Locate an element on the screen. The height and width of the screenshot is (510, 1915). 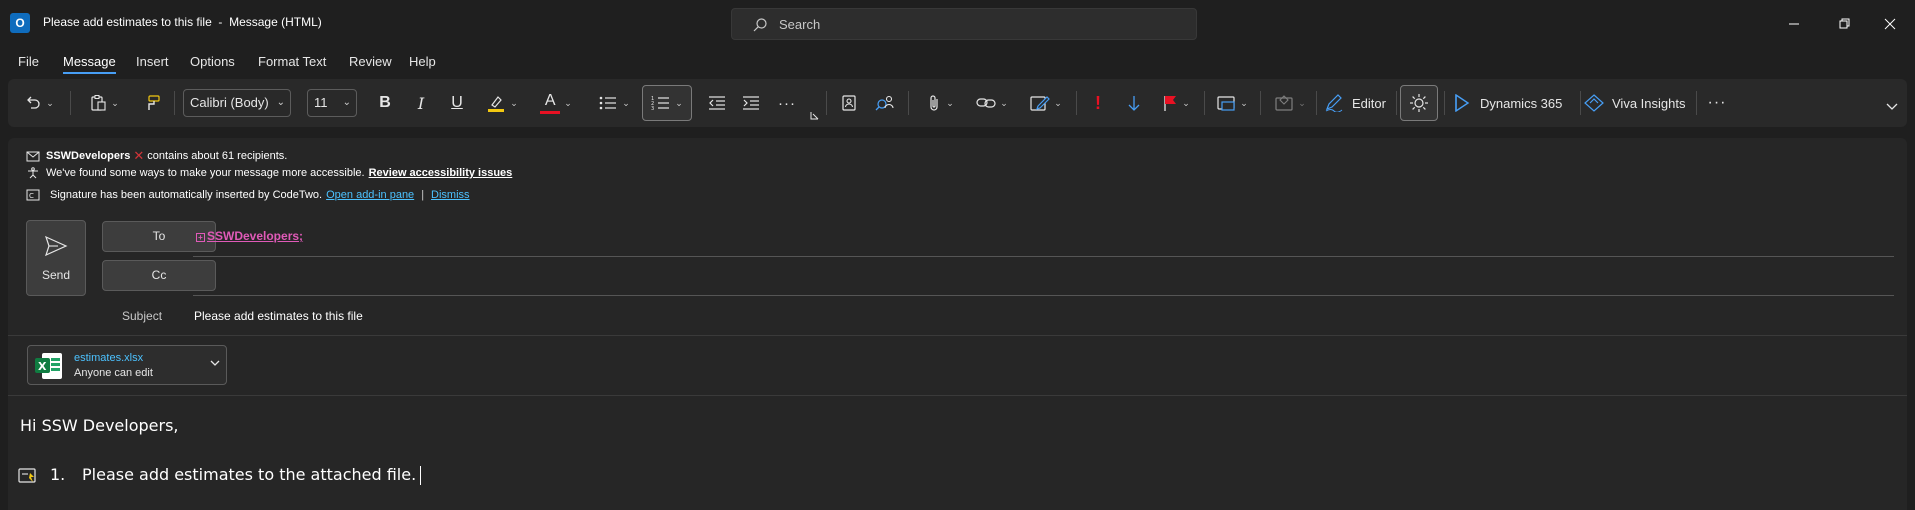
send-icon is located at coordinates (56, 246).